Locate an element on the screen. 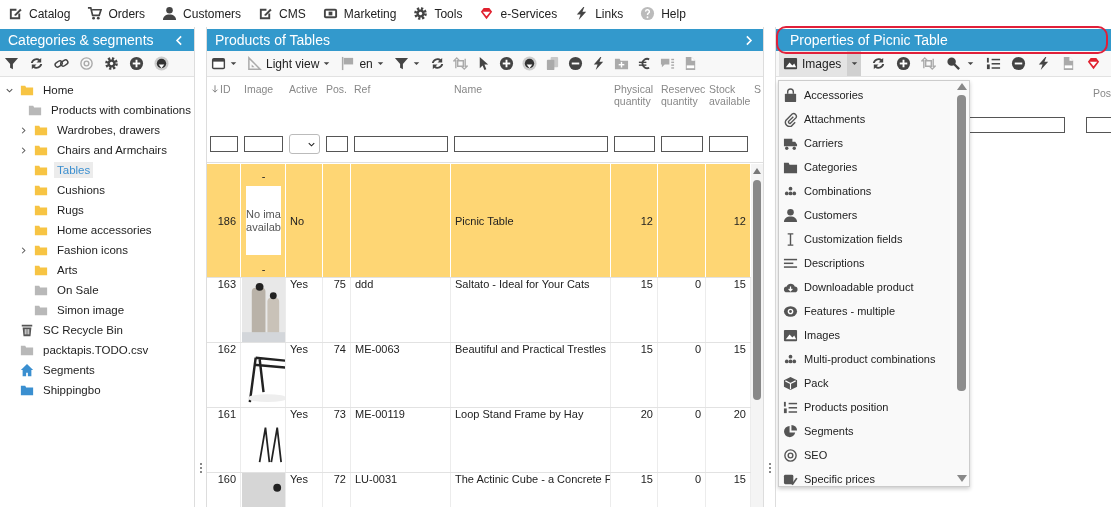 The width and height of the screenshot is (1111, 507). menu-item: Combinations is located at coordinates (867, 191).